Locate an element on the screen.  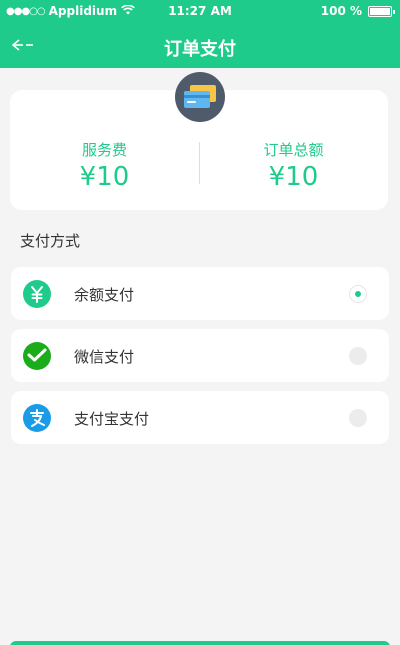
order-total-value: ¥10 is located at coordinates (293, 177).